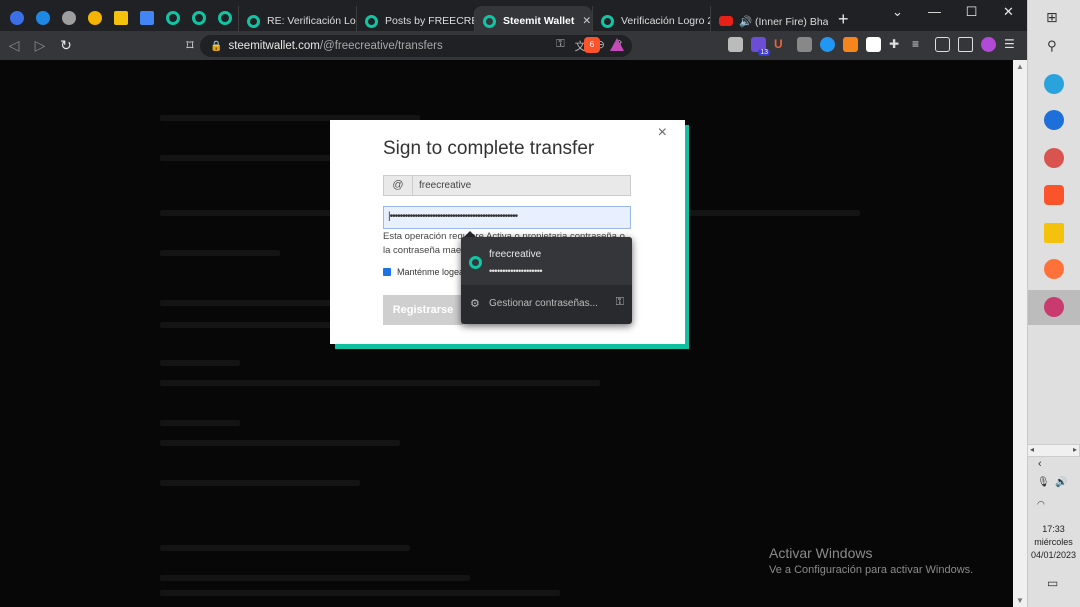 Image resolution: width=1080 pixels, height=607 pixels. Describe the element at coordinates (1054, 233) in the screenshot. I see `file-explorer-icon` at that location.